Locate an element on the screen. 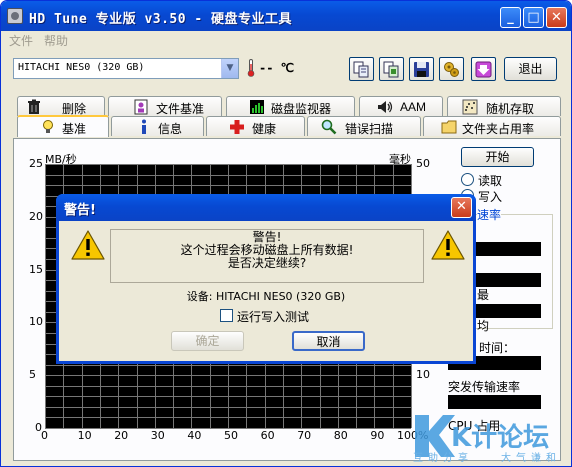 The width and height of the screenshot is (572, 467). dialog-message: 警告! 这个过程会移动磁盘上所有数据! 是否决定继续? is located at coordinates (267, 256).